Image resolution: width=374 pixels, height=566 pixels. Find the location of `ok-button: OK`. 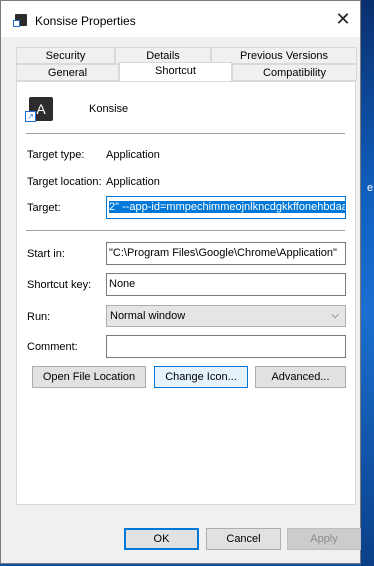

ok-button: OK is located at coordinates (161, 539).